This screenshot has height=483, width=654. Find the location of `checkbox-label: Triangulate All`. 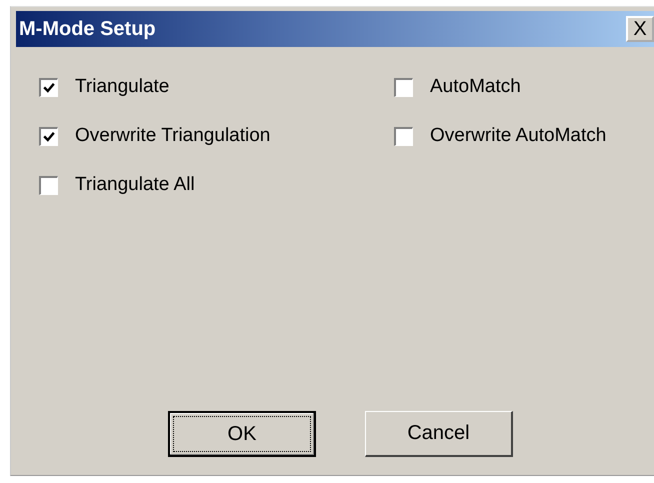

checkbox-label: Triangulate All is located at coordinates (135, 185).